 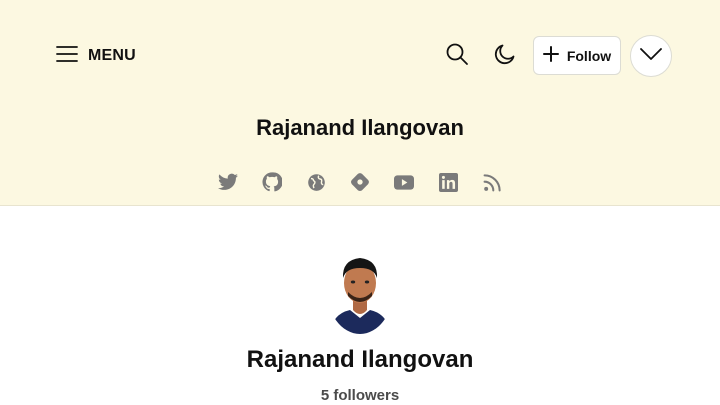 I want to click on theme-toggle-button, so click(x=505, y=56).